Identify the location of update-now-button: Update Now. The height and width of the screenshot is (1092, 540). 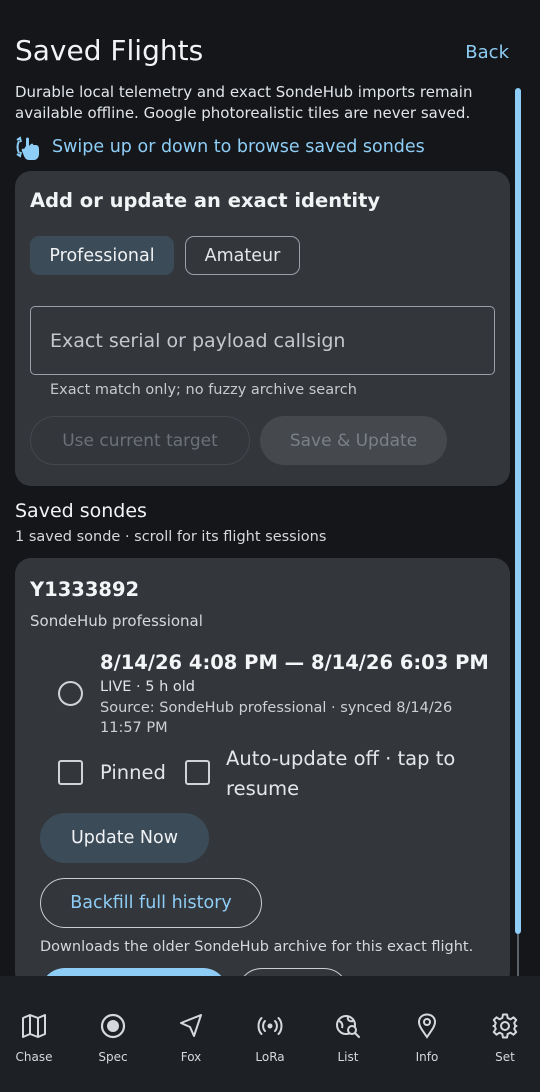
(124, 838).